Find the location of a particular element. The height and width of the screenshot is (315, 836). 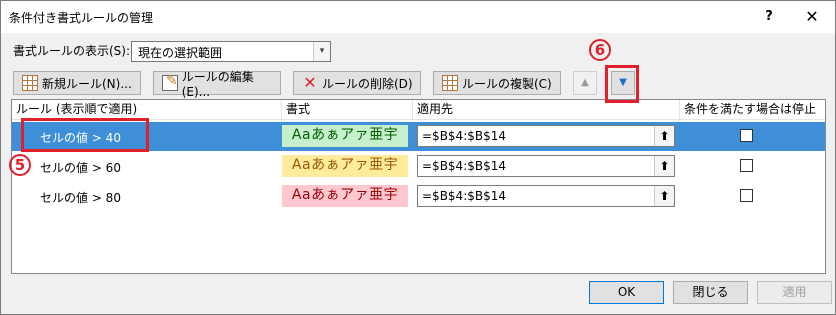

show-rules-select: 現在の選択範囲 ▾ is located at coordinates (231, 51).